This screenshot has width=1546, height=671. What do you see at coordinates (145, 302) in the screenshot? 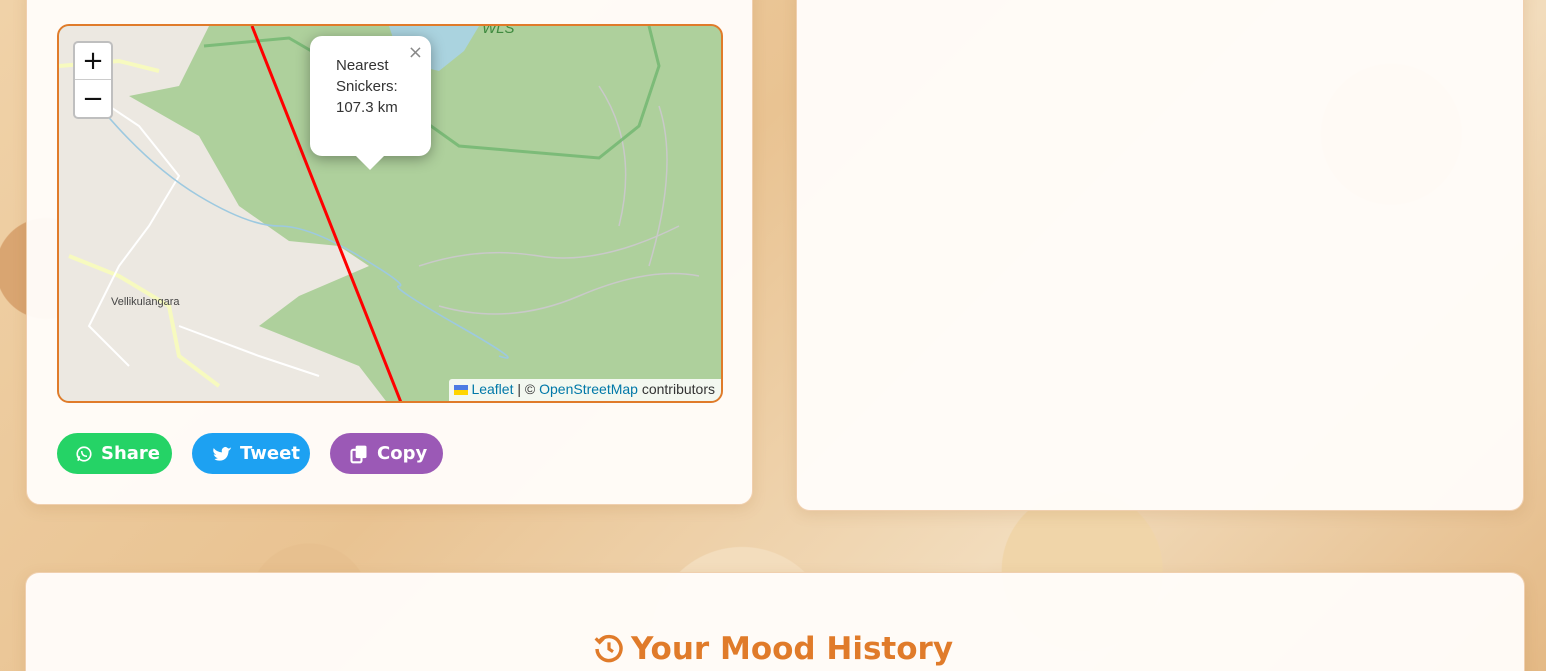
I see `place-label: Vellikulangara` at bounding box center [145, 302].